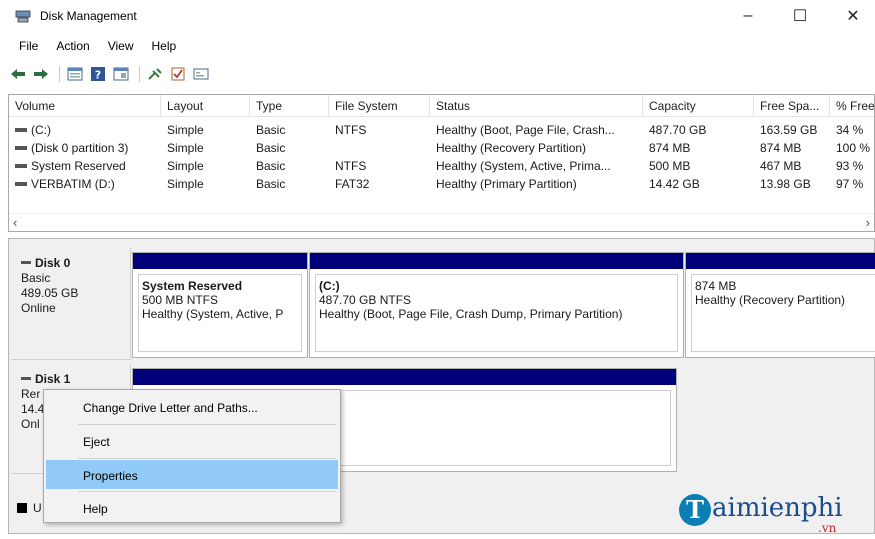  What do you see at coordinates (205, 106) in the screenshot?
I see `column-header-layout: Layout` at bounding box center [205, 106].